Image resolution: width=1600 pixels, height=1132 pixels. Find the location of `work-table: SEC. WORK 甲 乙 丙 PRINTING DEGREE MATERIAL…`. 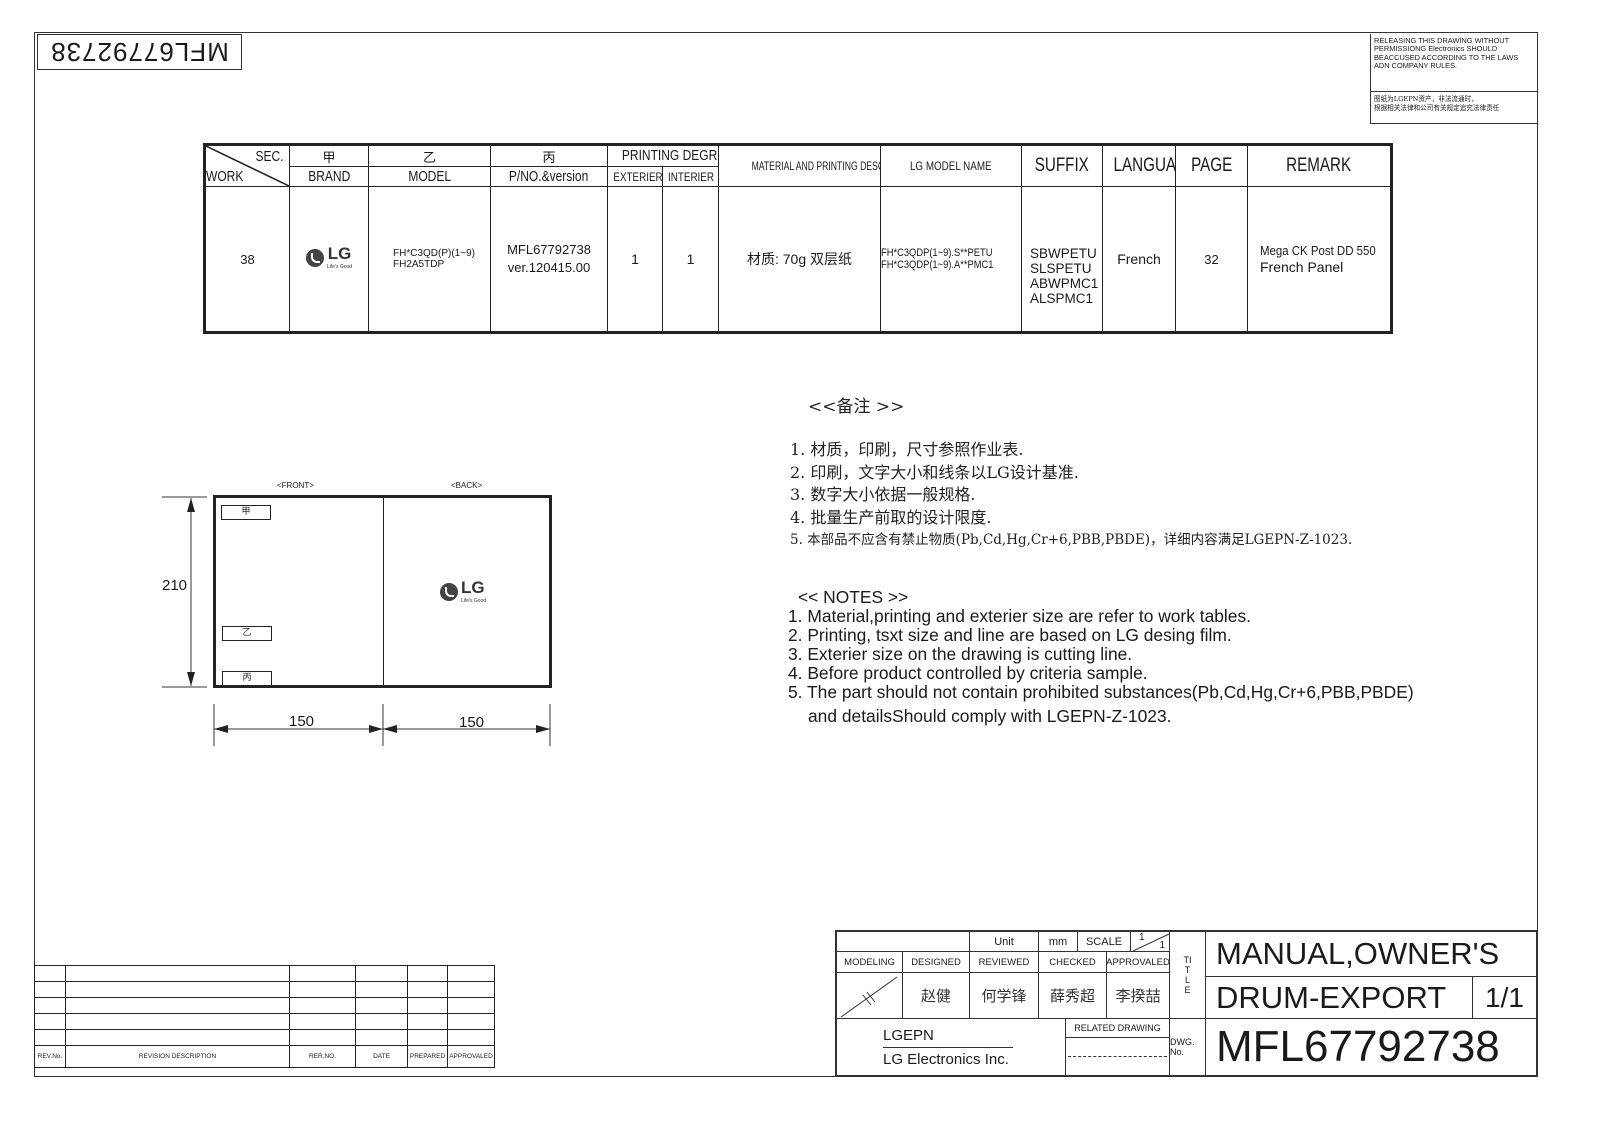

work-table: SEC. WORK 甲 乙 丙 PRINTING DEGREE MATERIAL… is located at coordinates (798, 238).